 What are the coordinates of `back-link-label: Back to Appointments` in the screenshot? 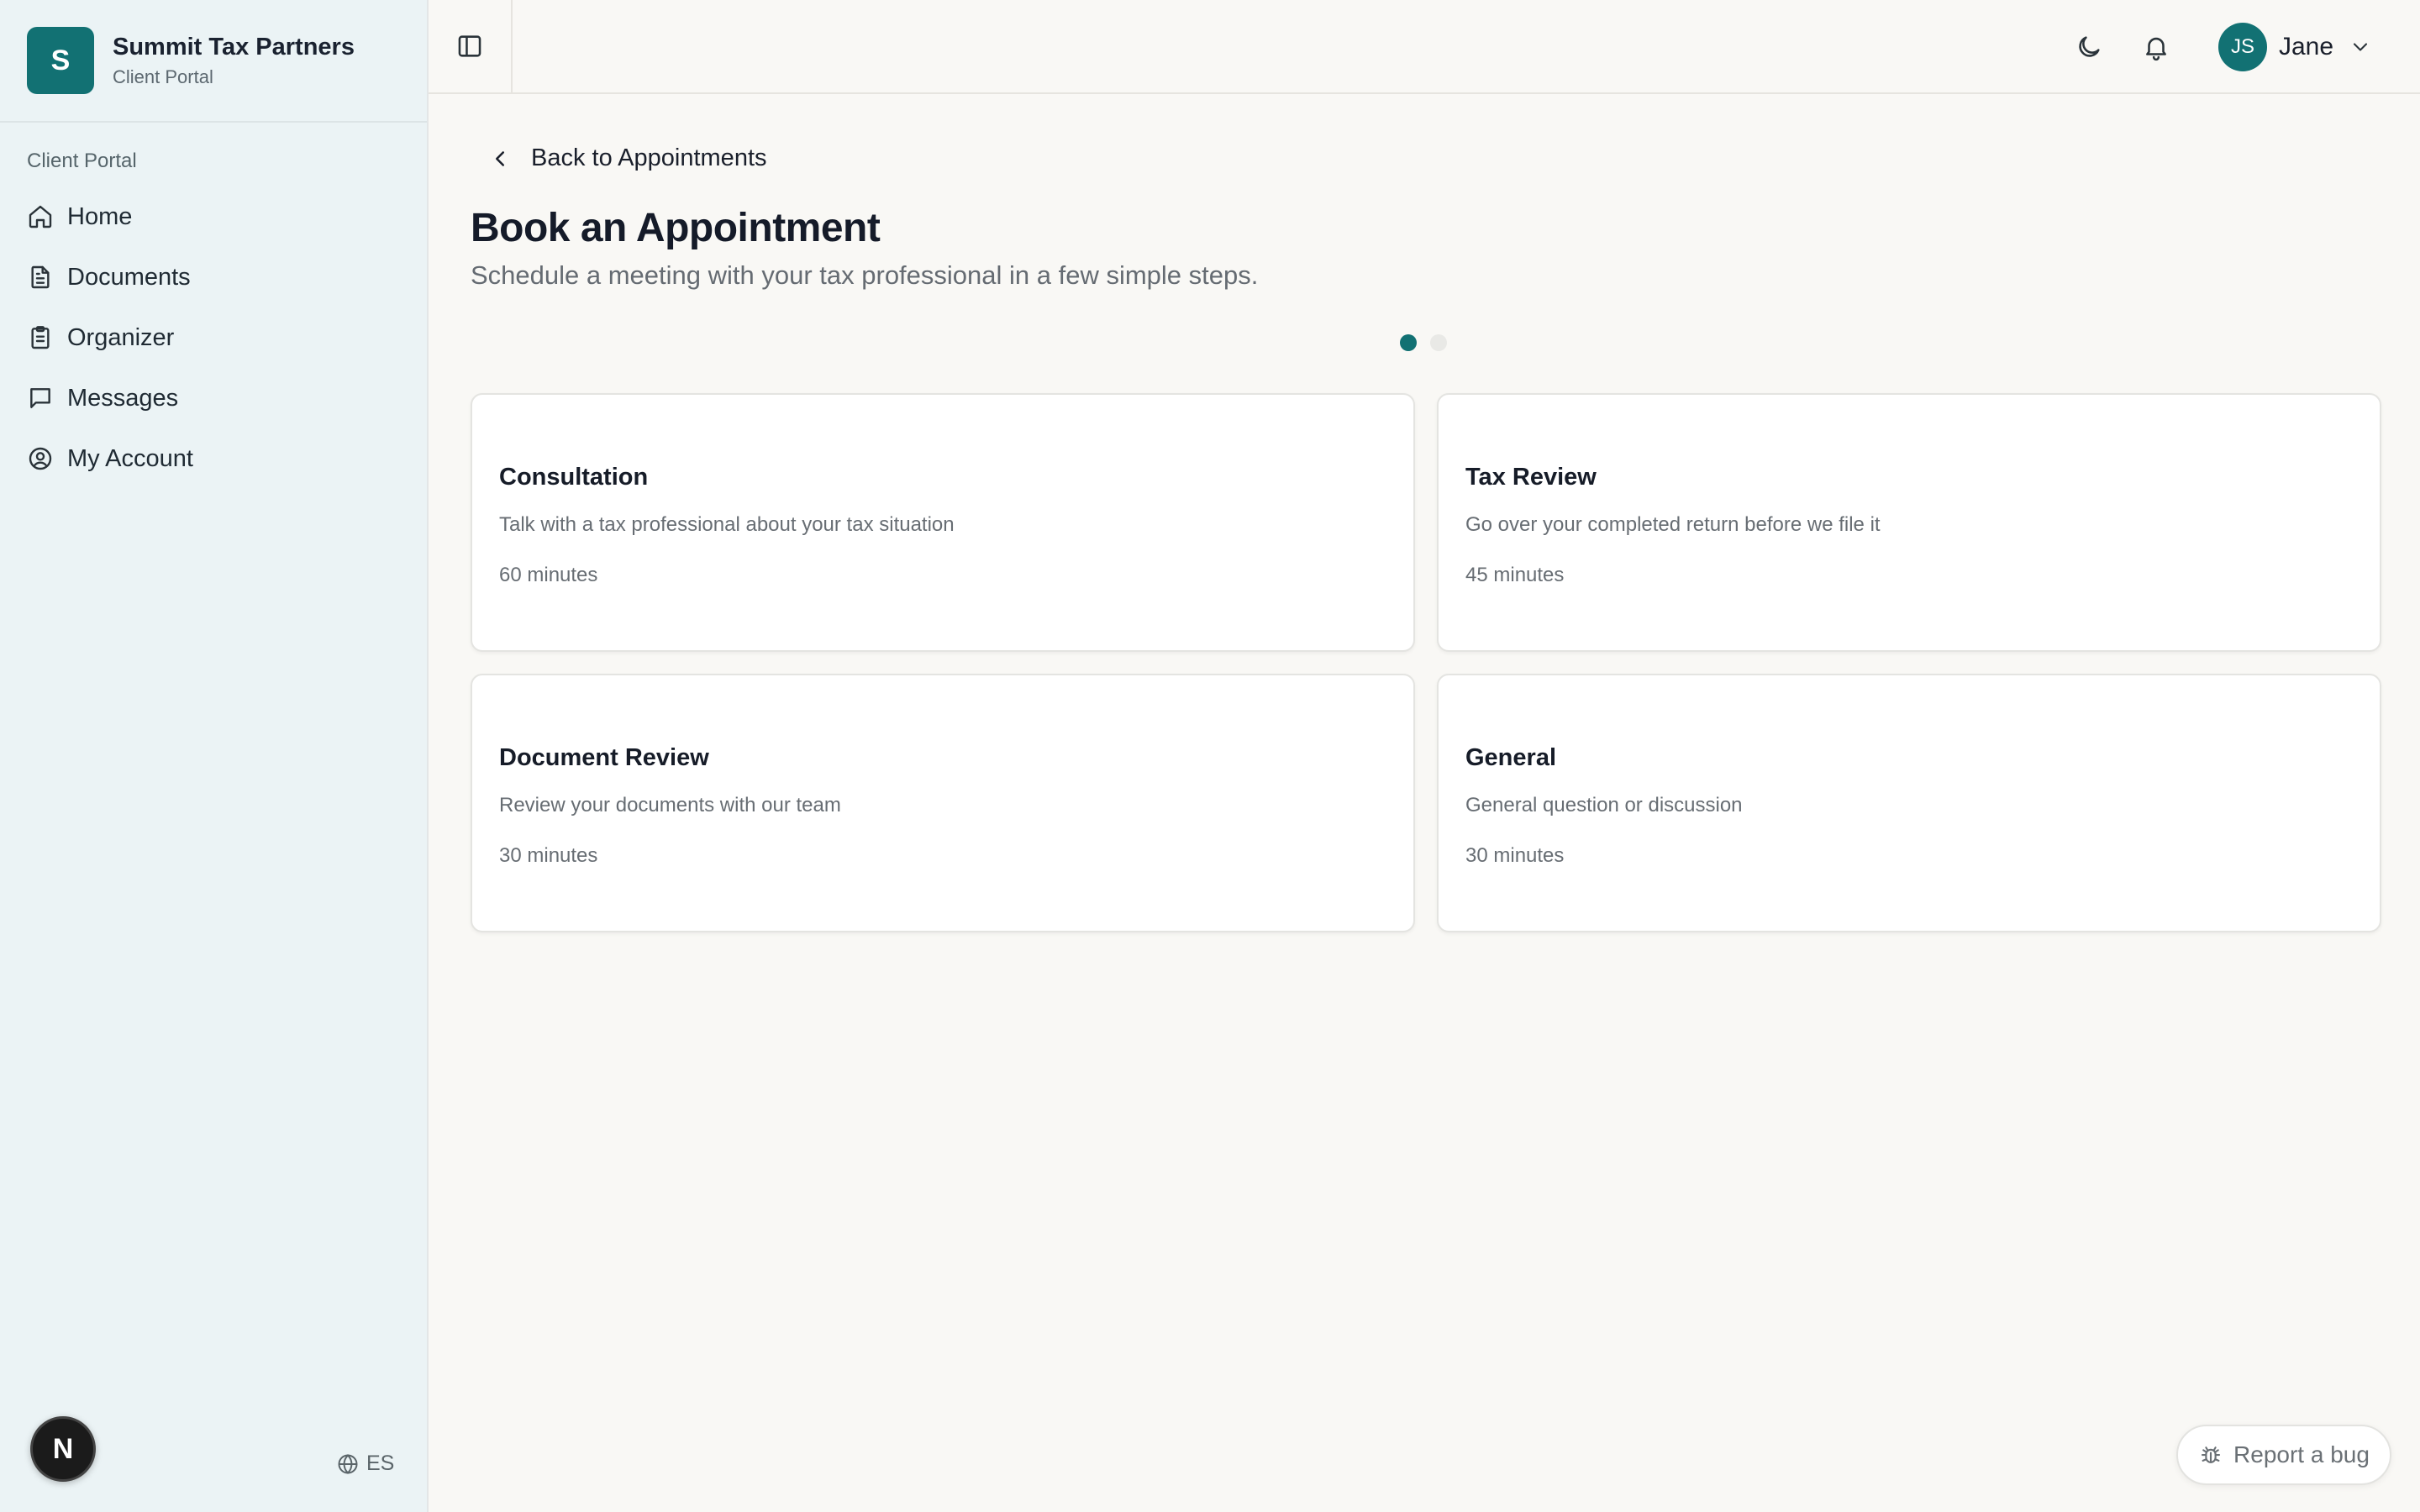 It's located at (649, 157).